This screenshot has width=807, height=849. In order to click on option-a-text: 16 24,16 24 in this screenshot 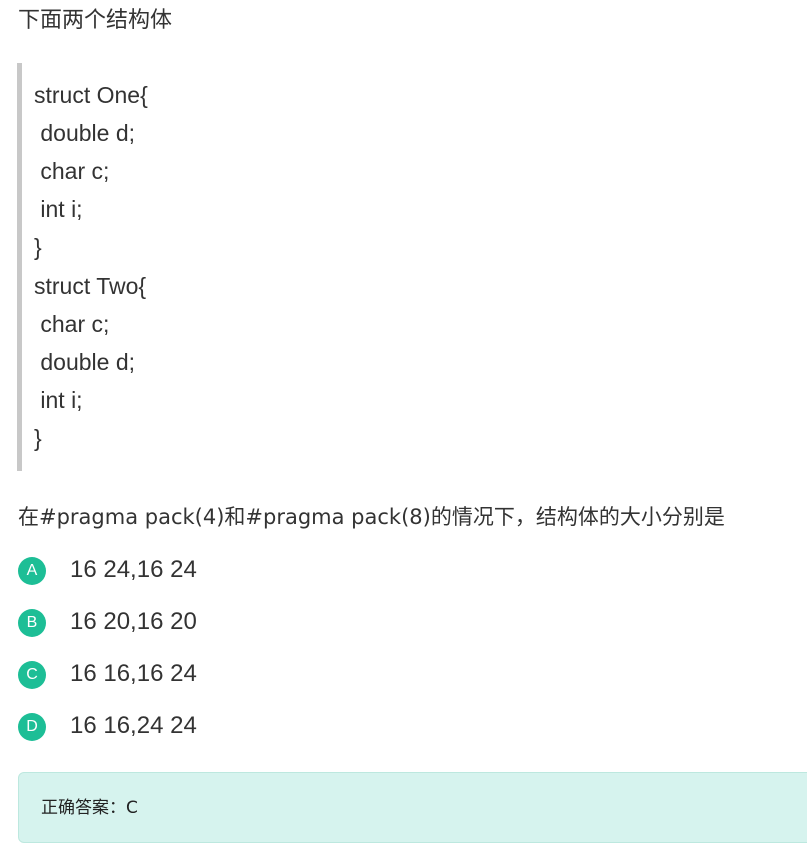, I will do `click(133, 569)`.